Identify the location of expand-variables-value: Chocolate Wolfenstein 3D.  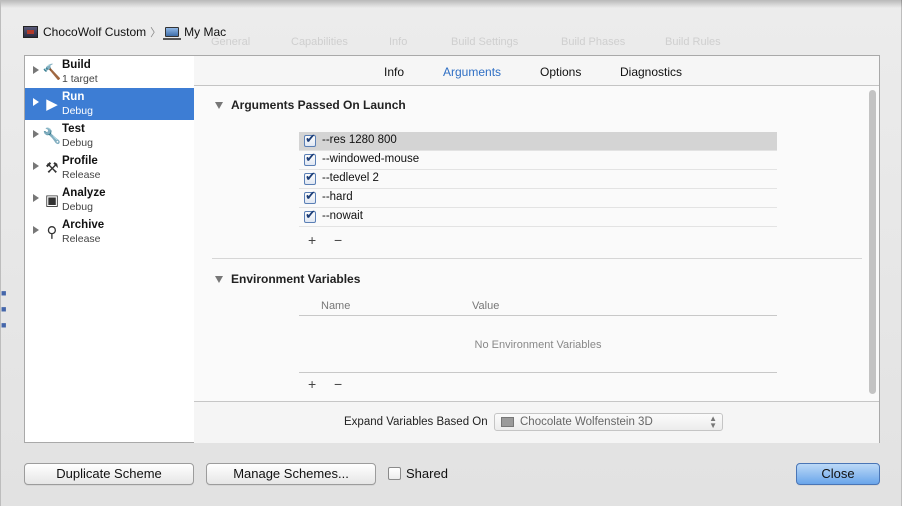
(586, 422).